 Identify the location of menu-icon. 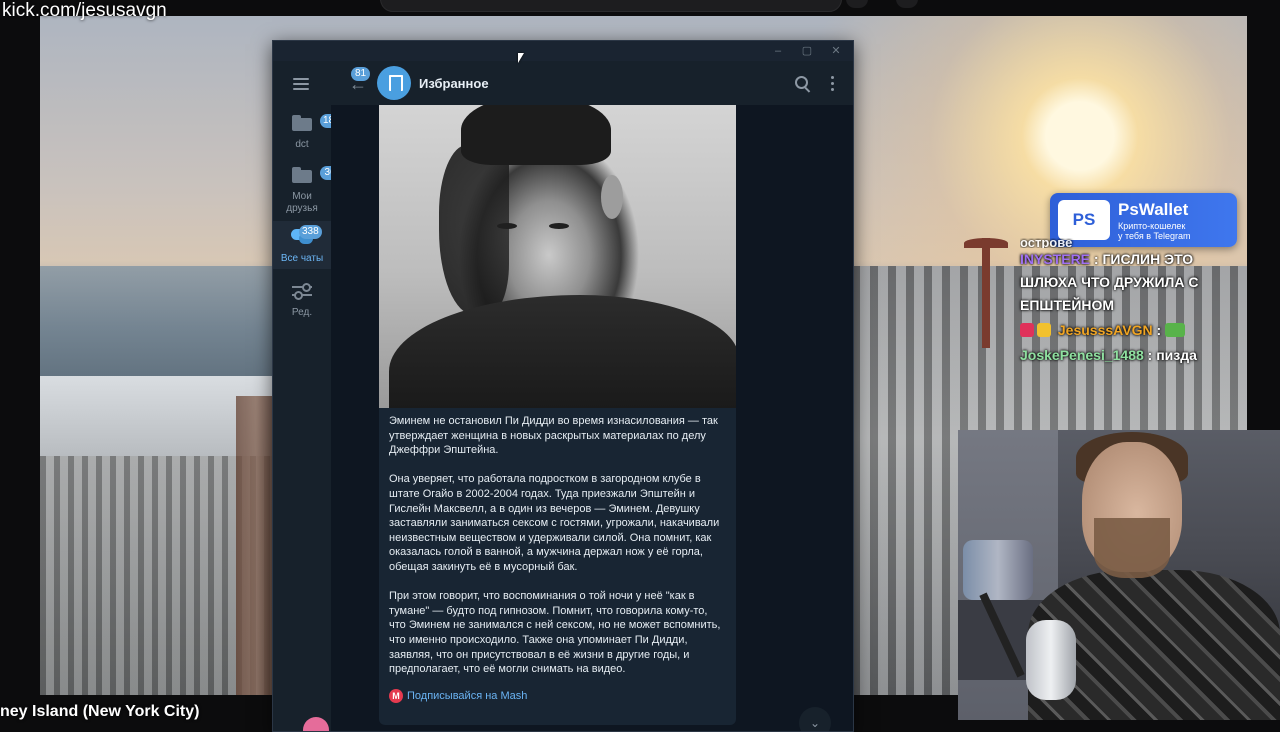
(301, 84).